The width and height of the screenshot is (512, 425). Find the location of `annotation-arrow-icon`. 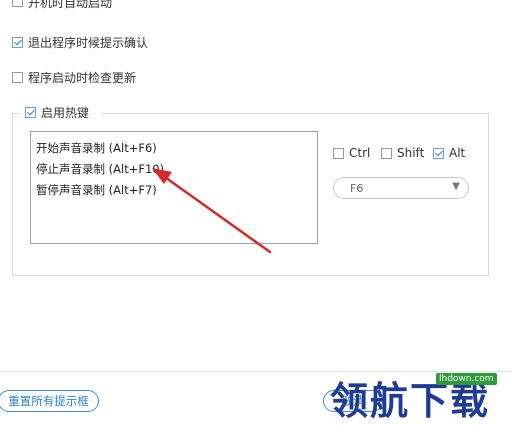

annotation-arrow-icon is located at coordinates (212, 211).